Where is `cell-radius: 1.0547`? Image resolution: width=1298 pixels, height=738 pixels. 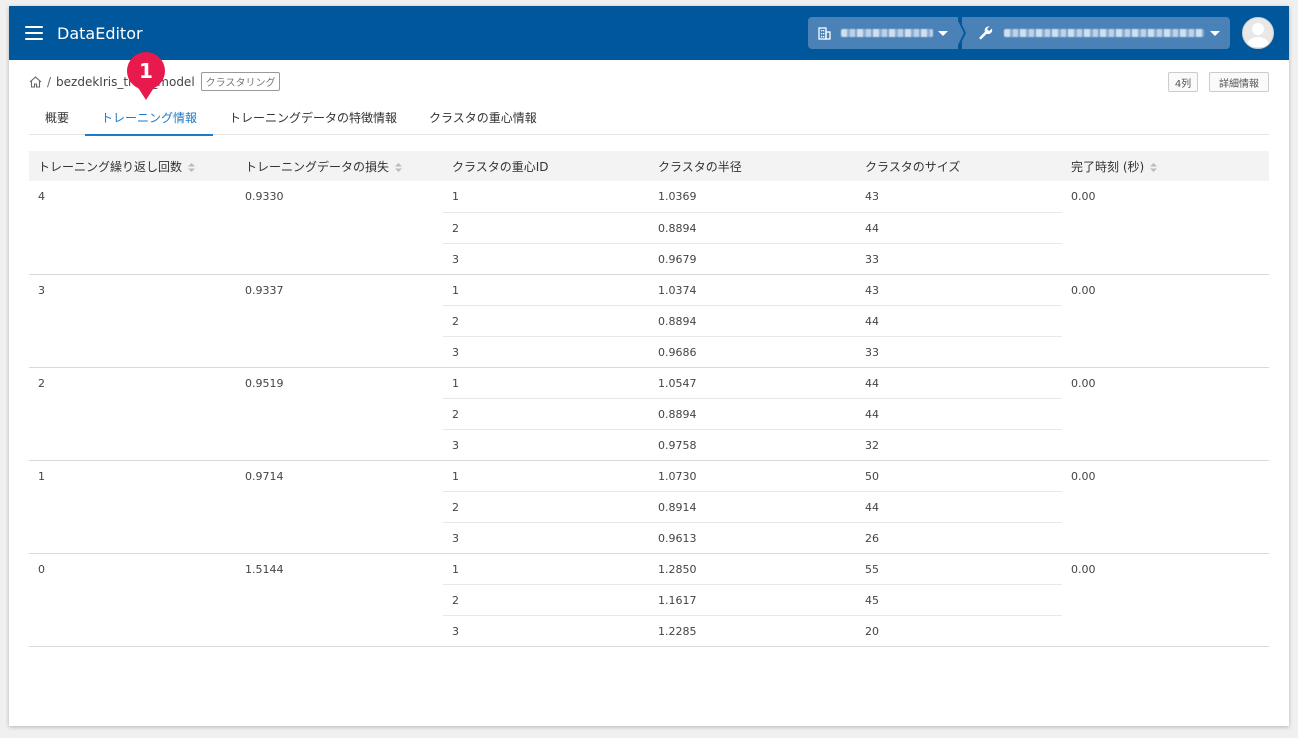 cell-radius: 1.0547 is located at coordinates (752, 383).